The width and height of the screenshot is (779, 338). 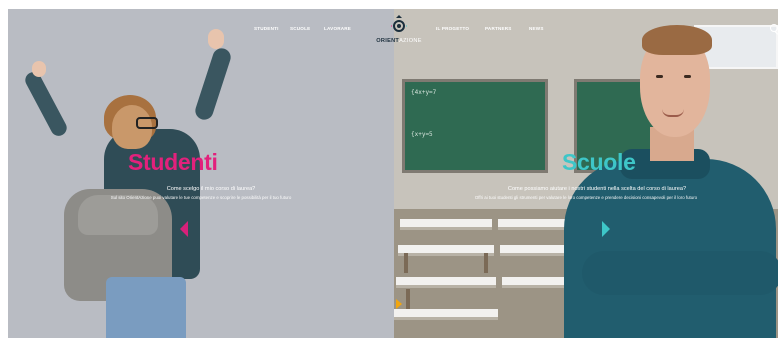 I want to click on girl-jeans, so click(x=146, y=307).